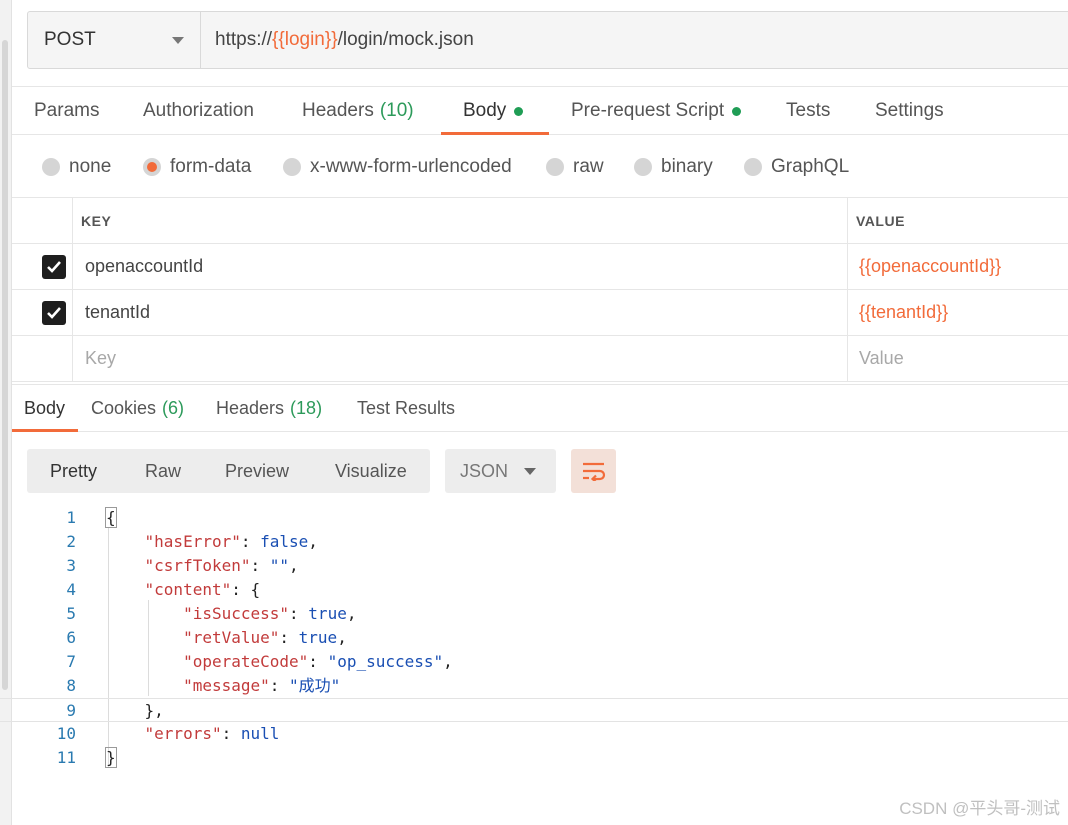 The image size is (1068, 825). I want to click on radio-label: form-data, so click(211, 166).